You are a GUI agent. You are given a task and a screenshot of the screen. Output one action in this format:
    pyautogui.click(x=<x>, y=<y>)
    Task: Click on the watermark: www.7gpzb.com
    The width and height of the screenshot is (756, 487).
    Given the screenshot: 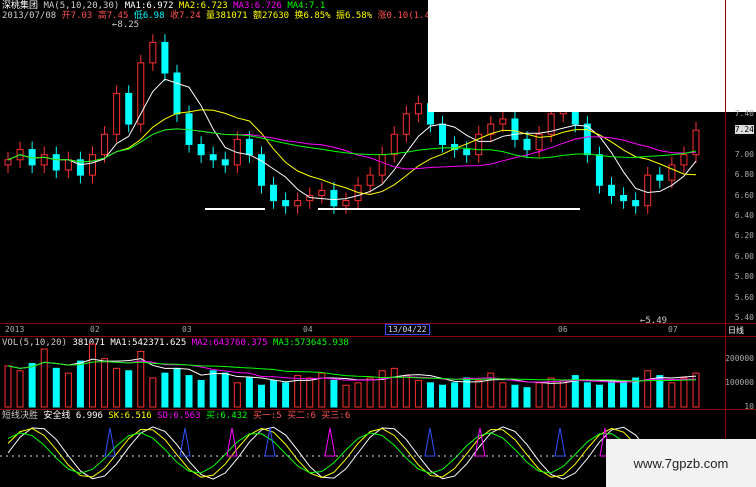 What is the action you would take?
    pyautogui.click(x=681, y=463)
    